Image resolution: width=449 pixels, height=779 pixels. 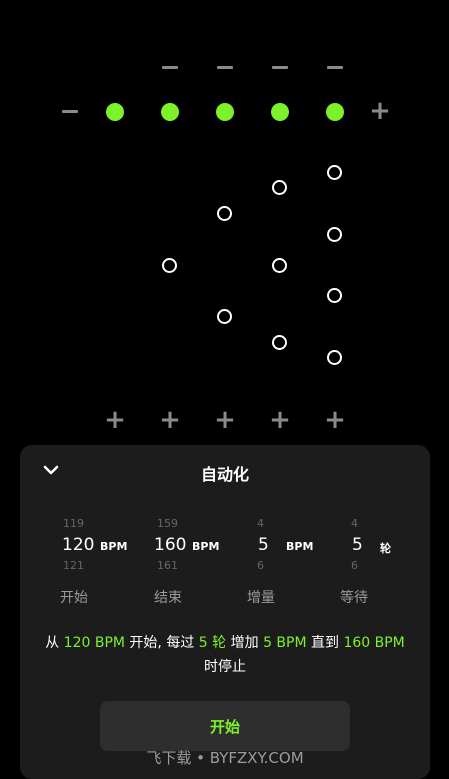 I want to click on summary-text: 从, so click(x=54, y=643).